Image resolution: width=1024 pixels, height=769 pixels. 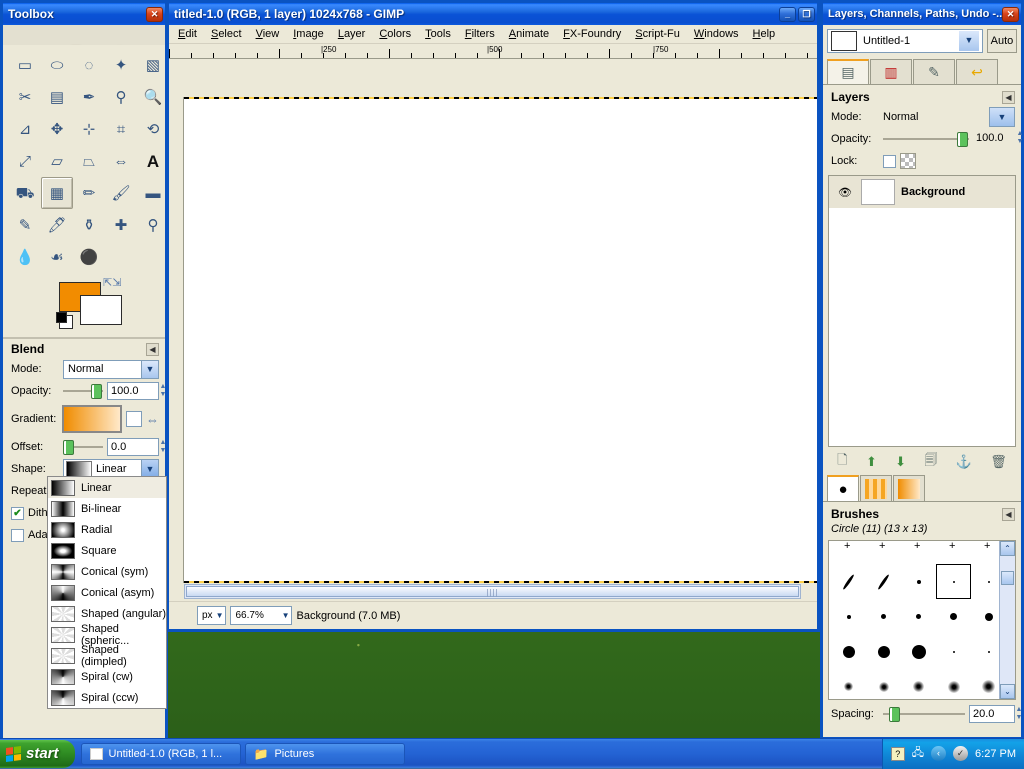 What do you see at coordinates (492, 591) in the screenshot?
I see `horizontal-scrollbar: ||||` at bounding box center [492, 591].